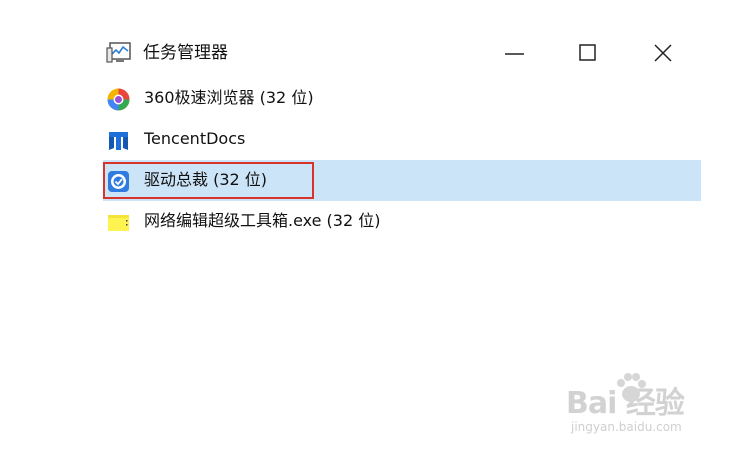 The image size is (741, 452). I want to click on task-manager-icon, so click(119, 53).